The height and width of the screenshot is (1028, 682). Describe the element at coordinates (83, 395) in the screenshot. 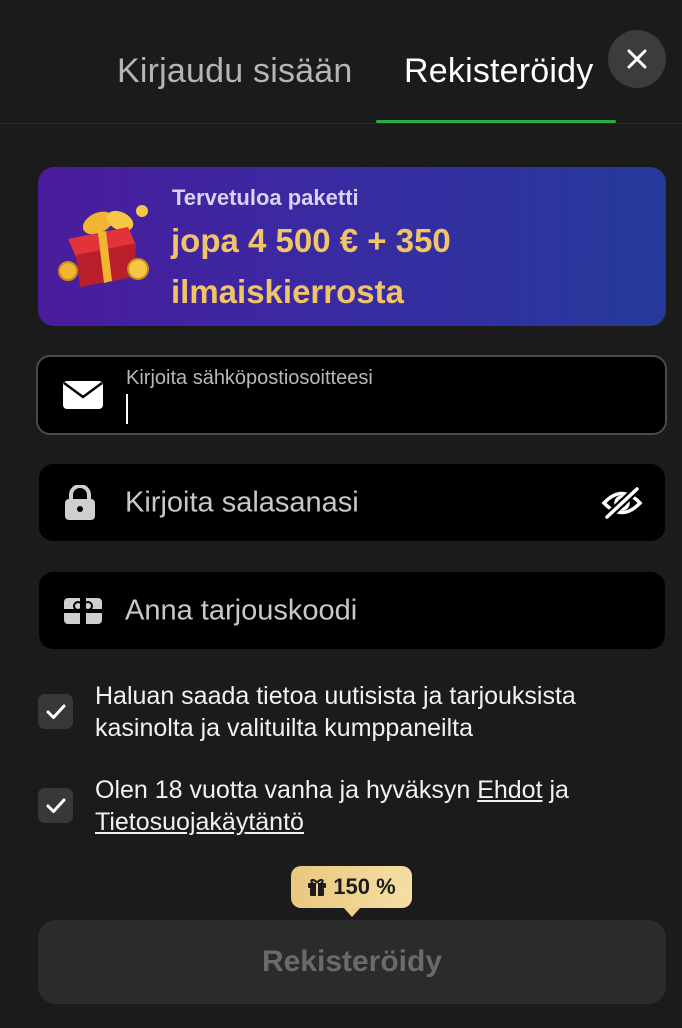

I see `envelope-icon` at that location.